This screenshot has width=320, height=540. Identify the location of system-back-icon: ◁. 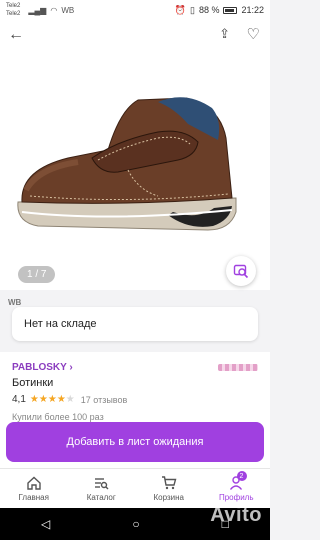
(45, 524).